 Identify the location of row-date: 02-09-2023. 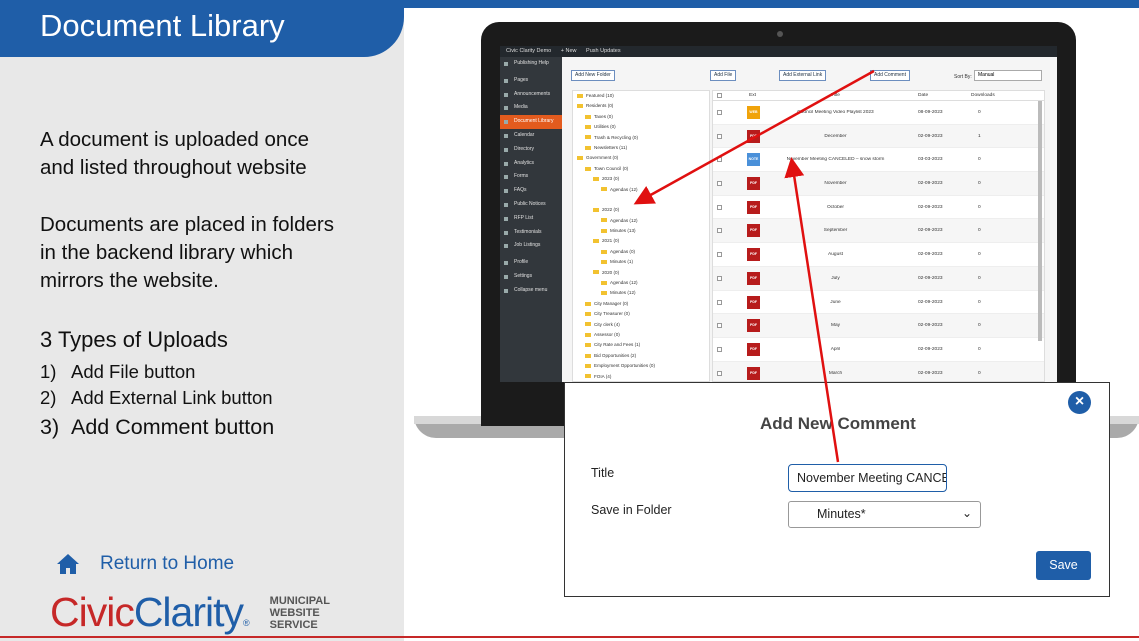
(930, 278).